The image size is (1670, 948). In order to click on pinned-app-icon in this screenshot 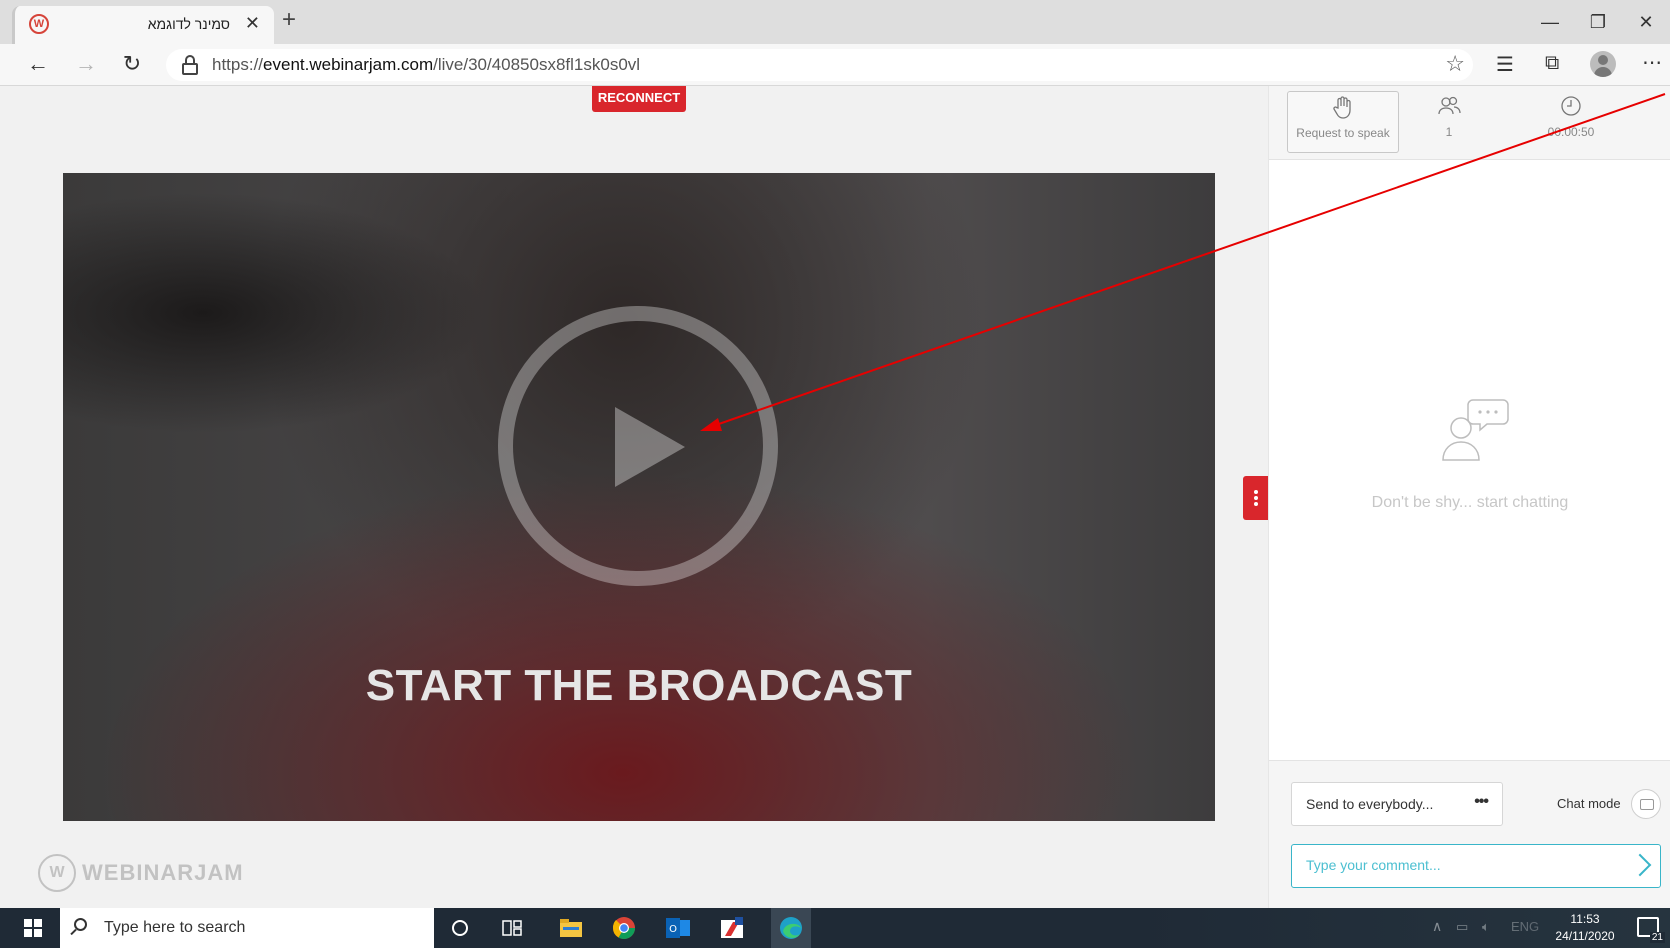, I will do `click(732, 928)`.